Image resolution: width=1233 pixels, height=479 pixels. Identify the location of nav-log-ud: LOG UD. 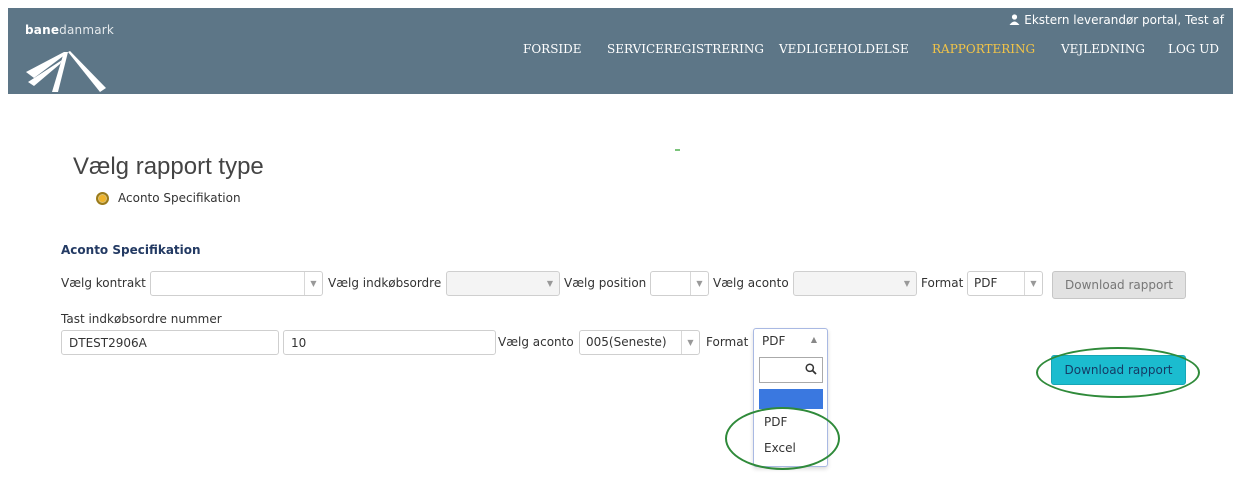
(1193, 49).